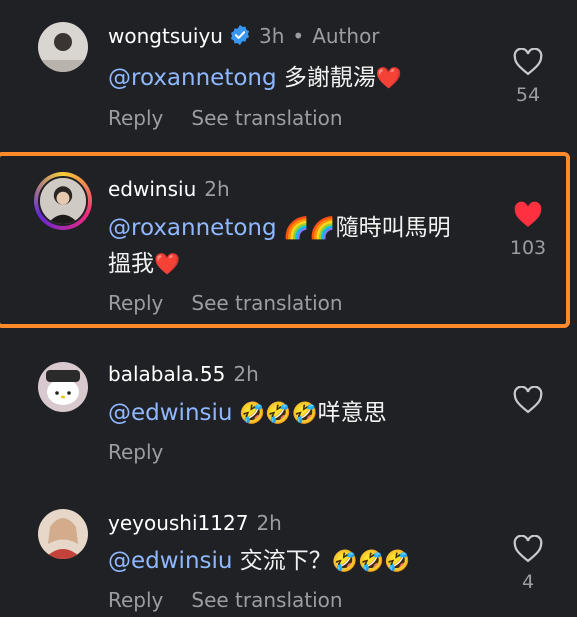 This screenshot has width=577, height=617. Describe the element at coordinates (393, 228) in the screenshot. I see `comment-body: 隨時叫馬明` at that location.